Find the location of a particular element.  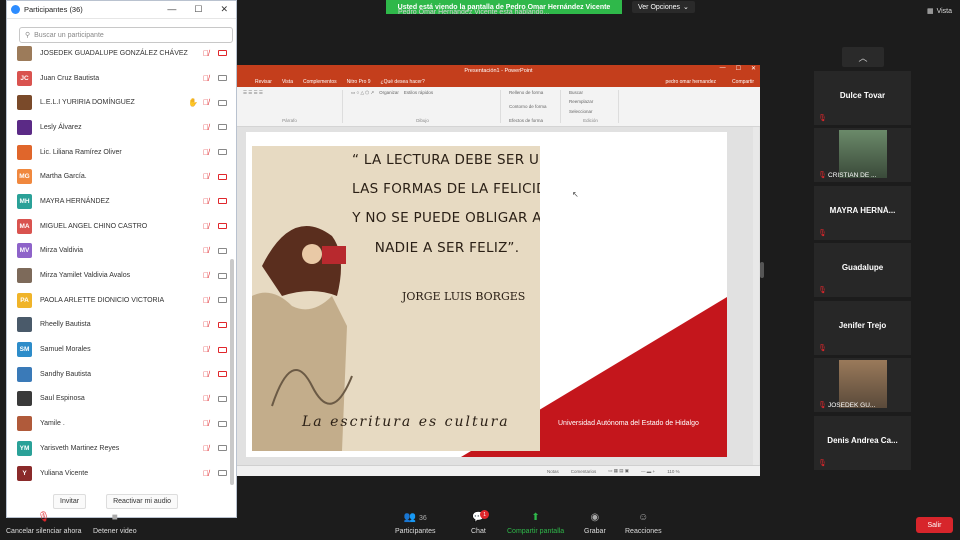

shape-outline-button: Contorno de forma is located at coordinates (531, 106).